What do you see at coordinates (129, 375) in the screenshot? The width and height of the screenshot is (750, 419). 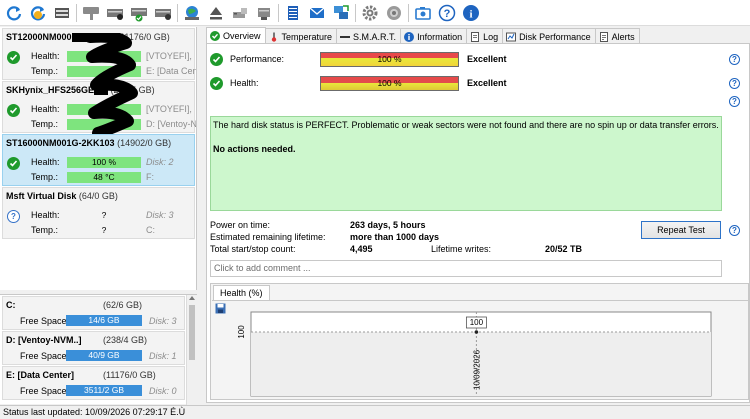 I see `volume-capacity: (11176/0 GB)` at bounding box center [129, 375].